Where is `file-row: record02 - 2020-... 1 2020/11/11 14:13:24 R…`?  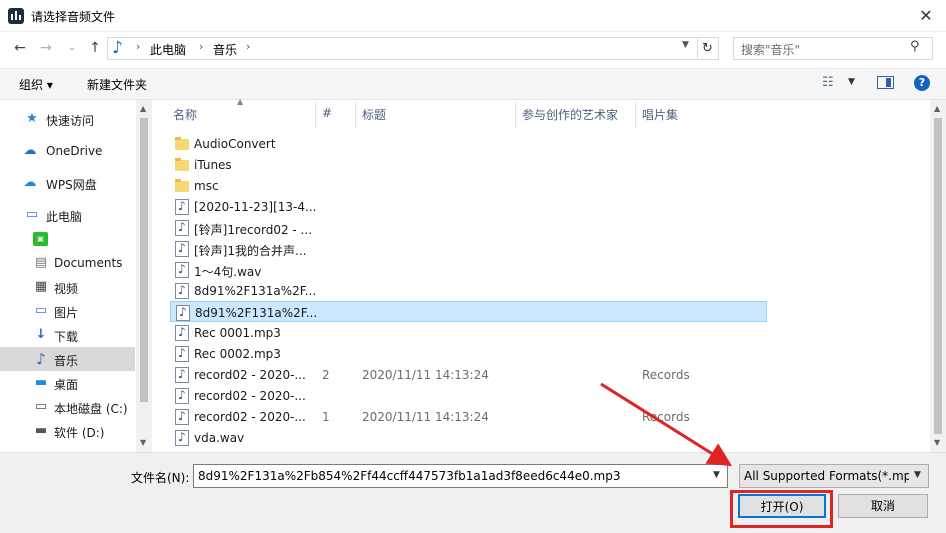 file-row: record02 - 2020-... 1 2020/11/11 14:13:24 R… is located at coordinates (468, 416).